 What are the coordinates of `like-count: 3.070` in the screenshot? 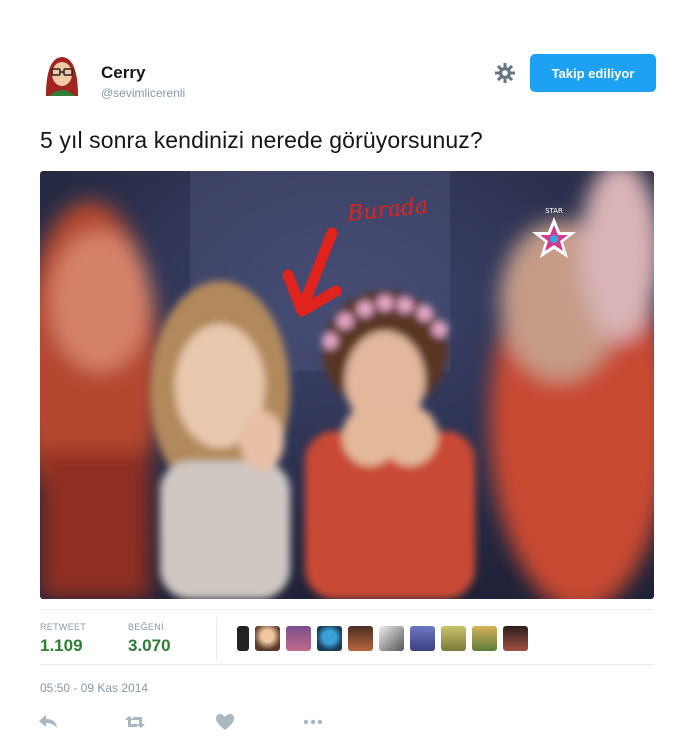 It's located at (149, 646).